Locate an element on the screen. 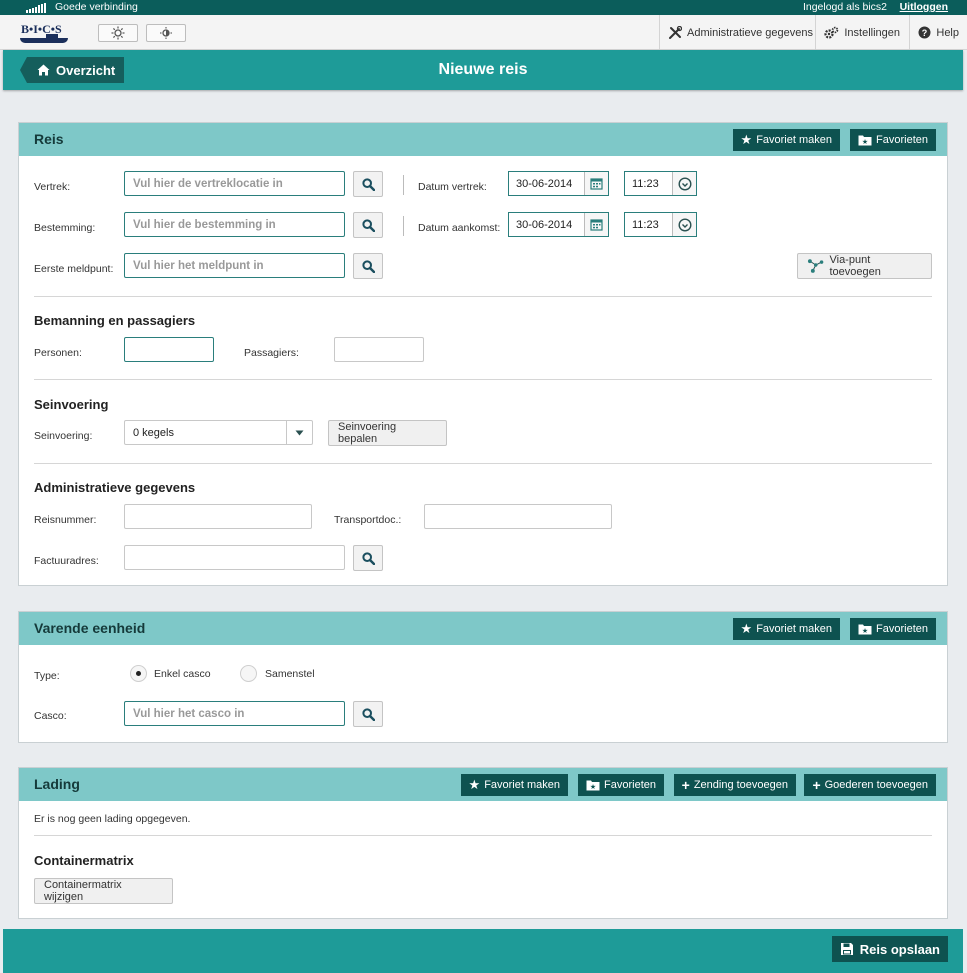  help-button: ? Help is located at coordinates (938, 32).